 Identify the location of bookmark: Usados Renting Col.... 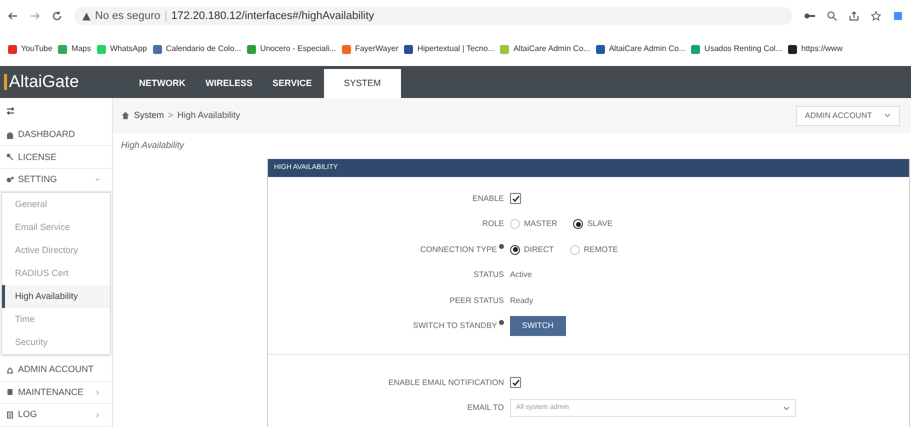
(736, 49).